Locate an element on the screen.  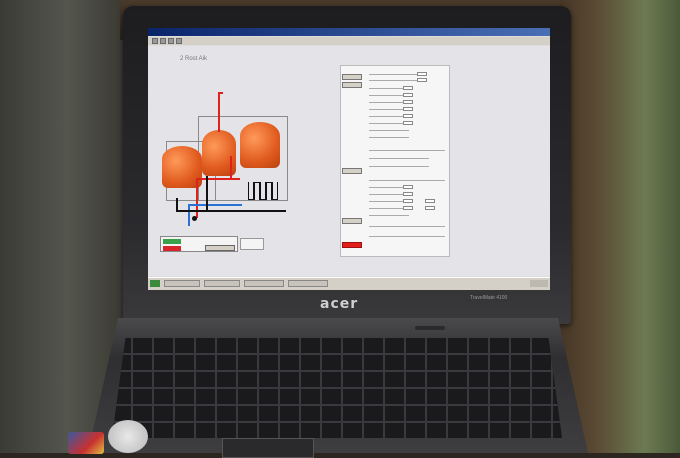
keyboard-rows is located at coordinates (337, 388).